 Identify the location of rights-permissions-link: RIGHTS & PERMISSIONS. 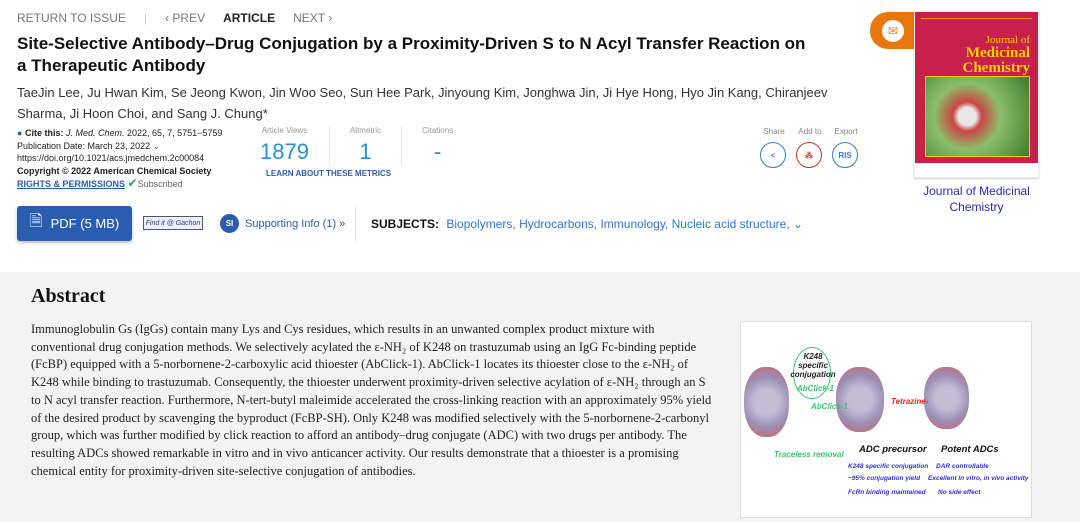
(71, 184).